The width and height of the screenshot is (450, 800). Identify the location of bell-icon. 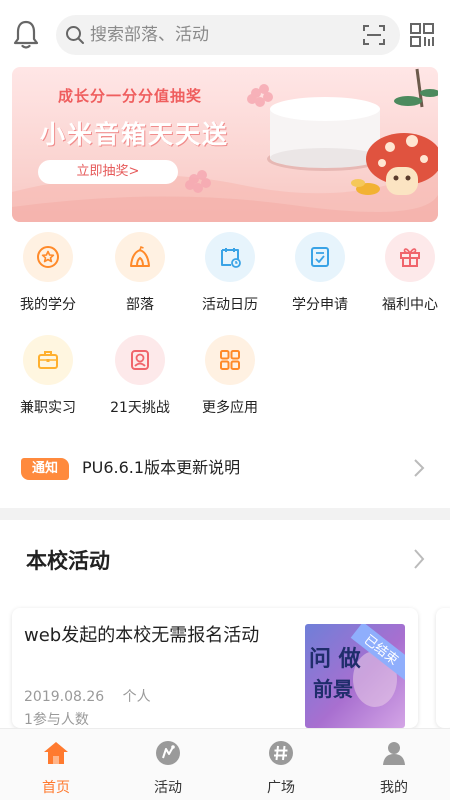
(26, 34).